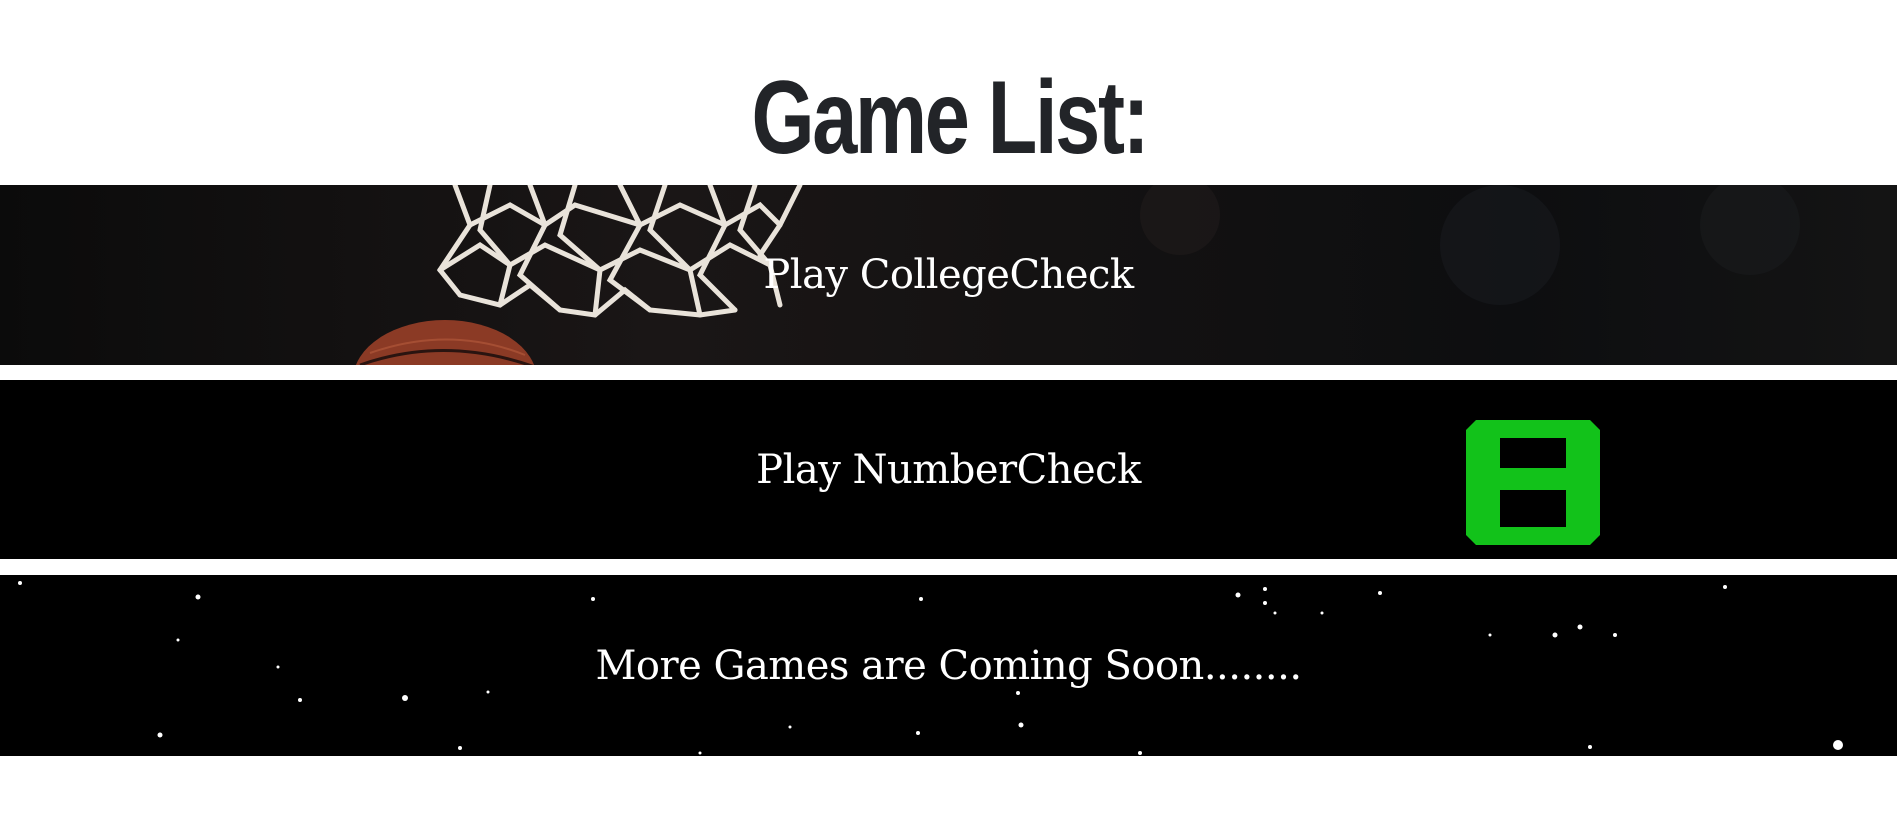 This screenshot has width=1899, height=831. I want to click on play-numbercheck-label: Play NumberCheck, so click(948, 469).